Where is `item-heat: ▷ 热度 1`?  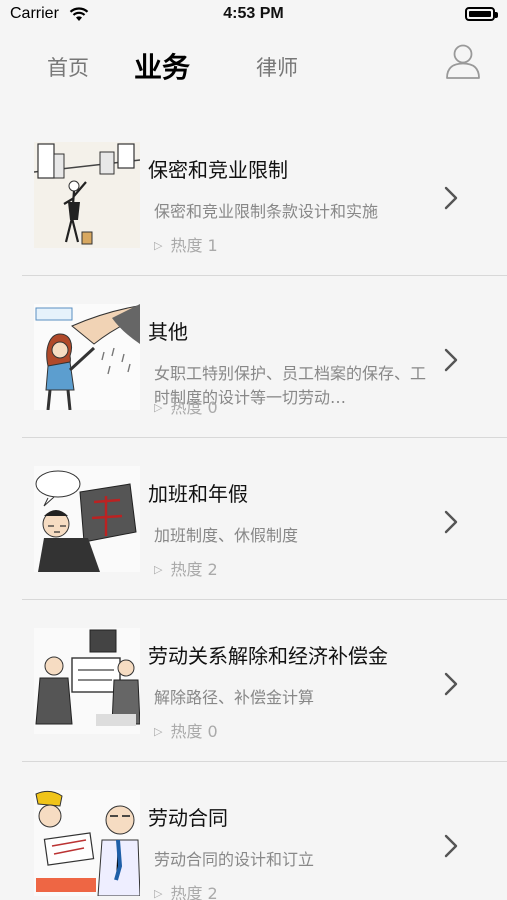
item-heat: ▷ 热度 1 is located at coordinates (186, 244).